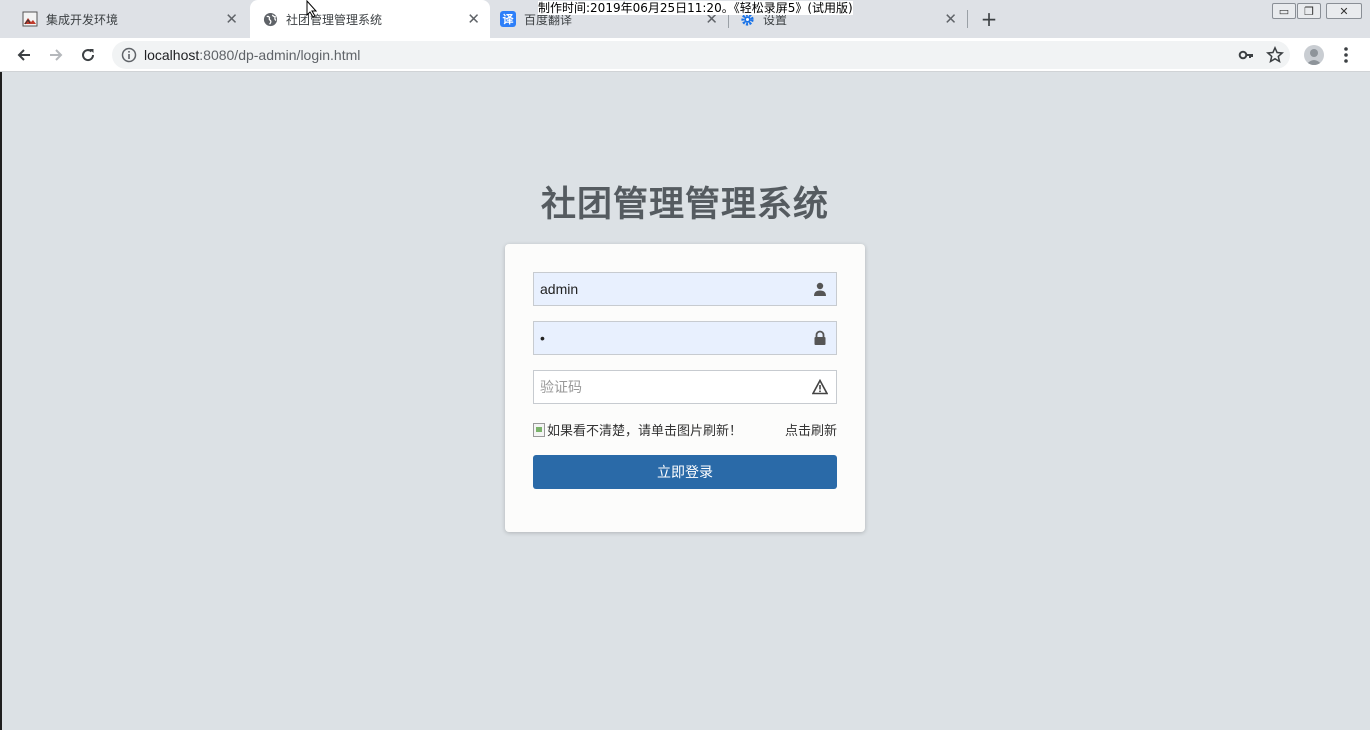 This screenshot has height=730, width=1370. What do you see at coordinates (820, 387) in the screenshot?
I see `warning-icon` at bounding box center [820, 387].